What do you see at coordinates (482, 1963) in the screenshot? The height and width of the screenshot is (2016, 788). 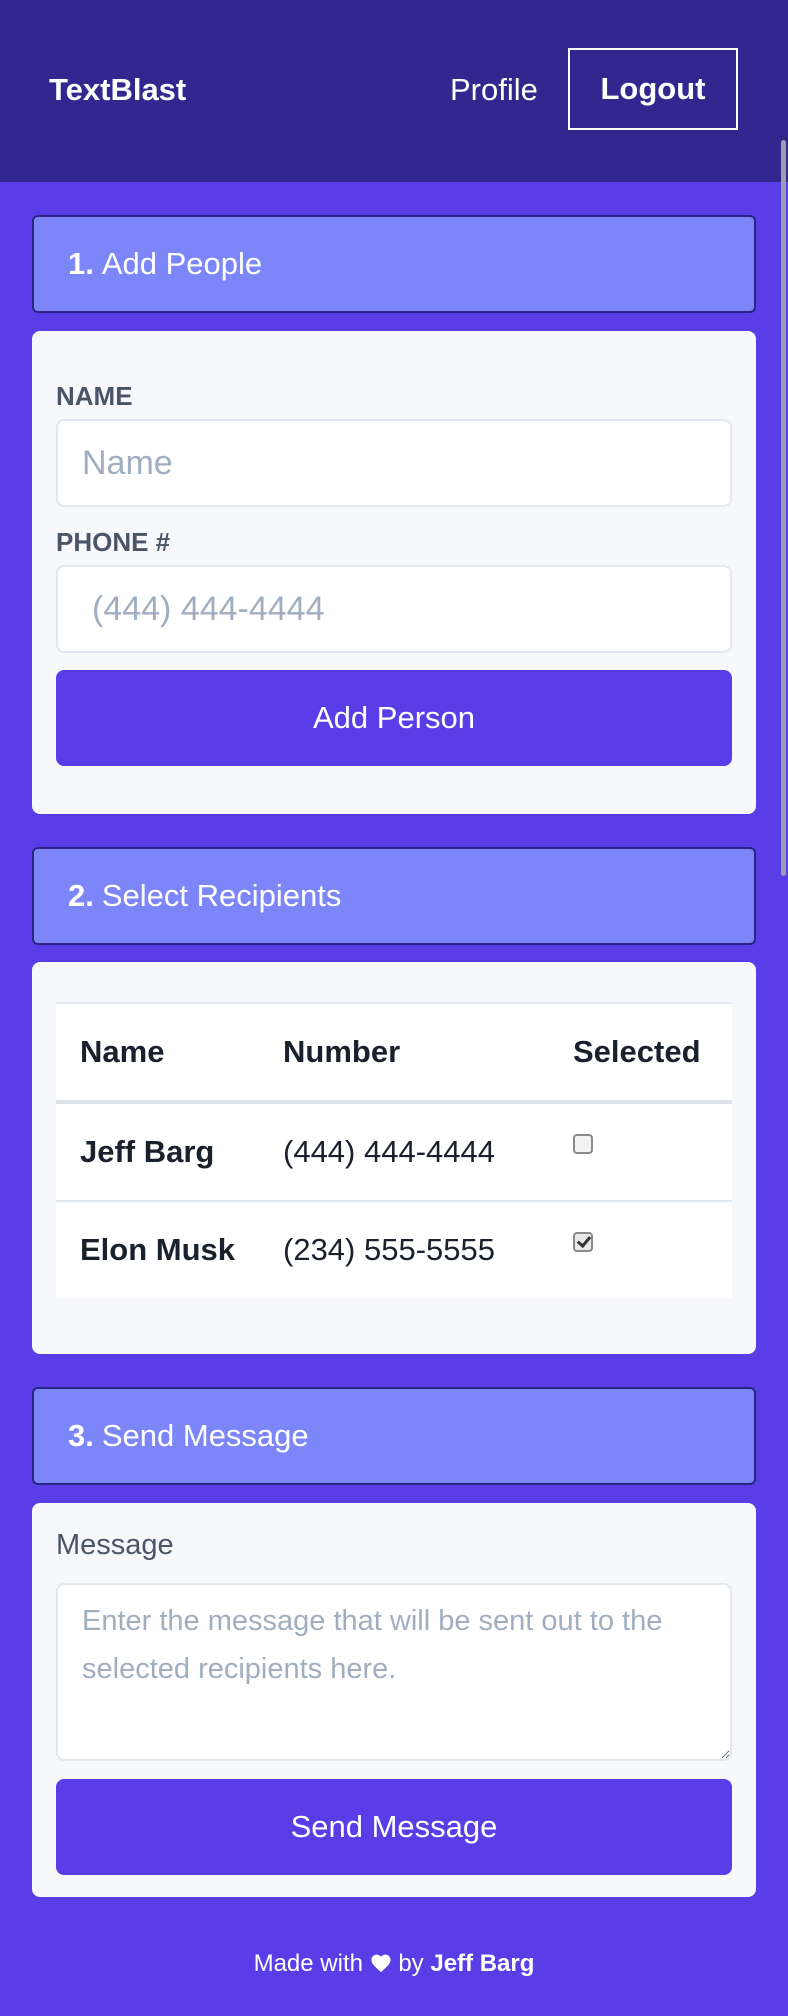 I see `footer-author: Jeff Barg` at bounding box center [482, 1963].